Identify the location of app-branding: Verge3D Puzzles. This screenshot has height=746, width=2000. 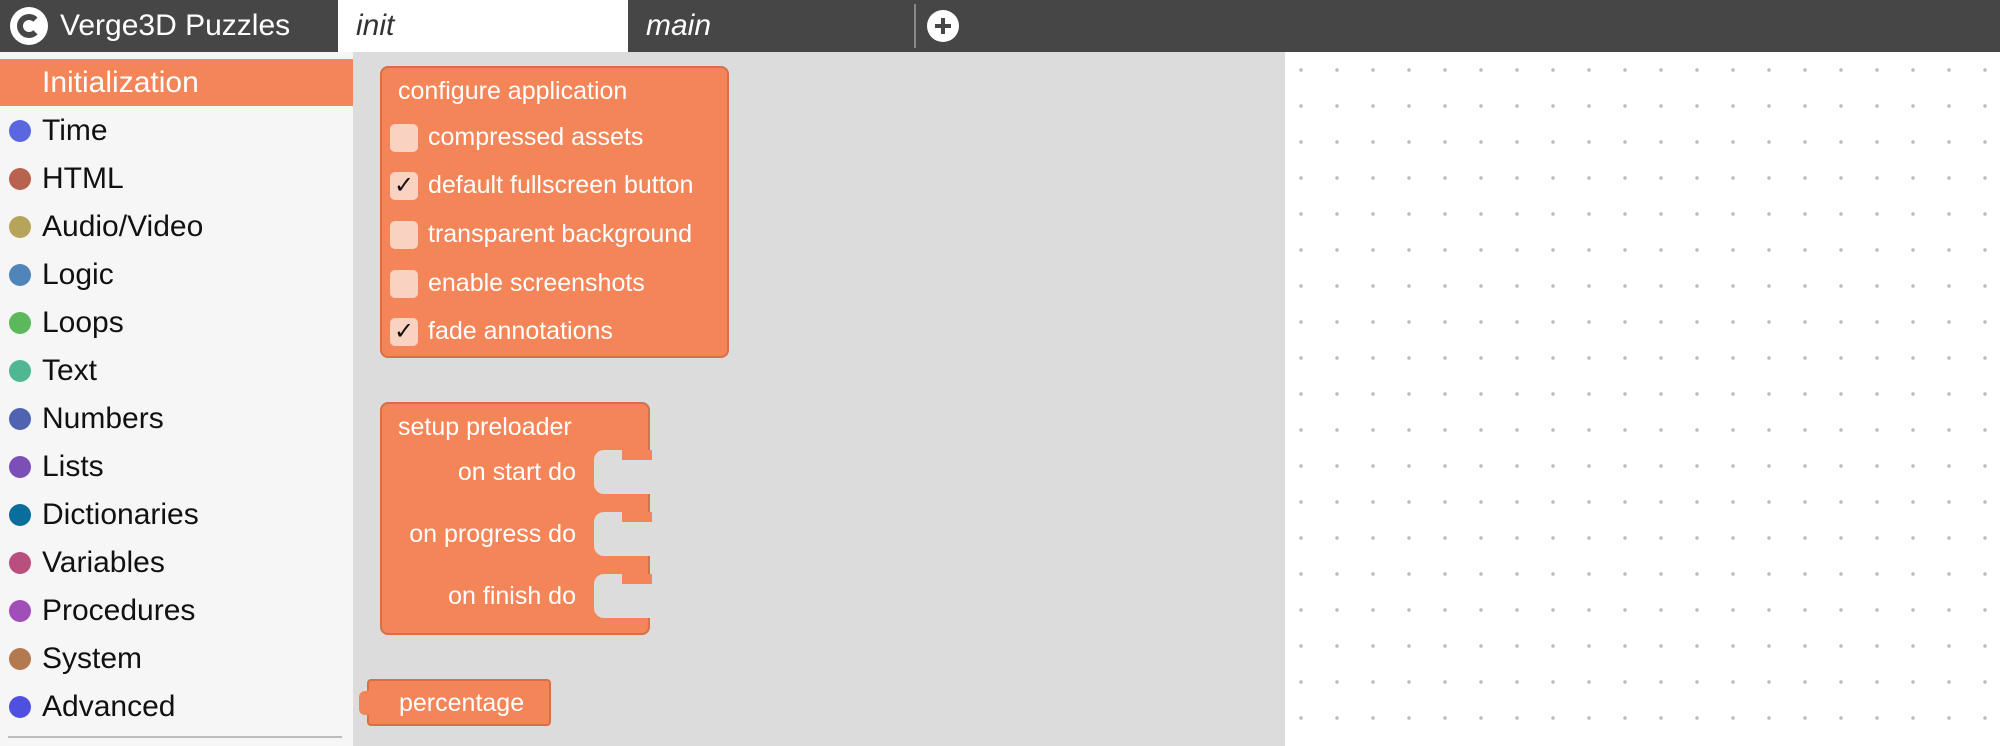
(169, 26).